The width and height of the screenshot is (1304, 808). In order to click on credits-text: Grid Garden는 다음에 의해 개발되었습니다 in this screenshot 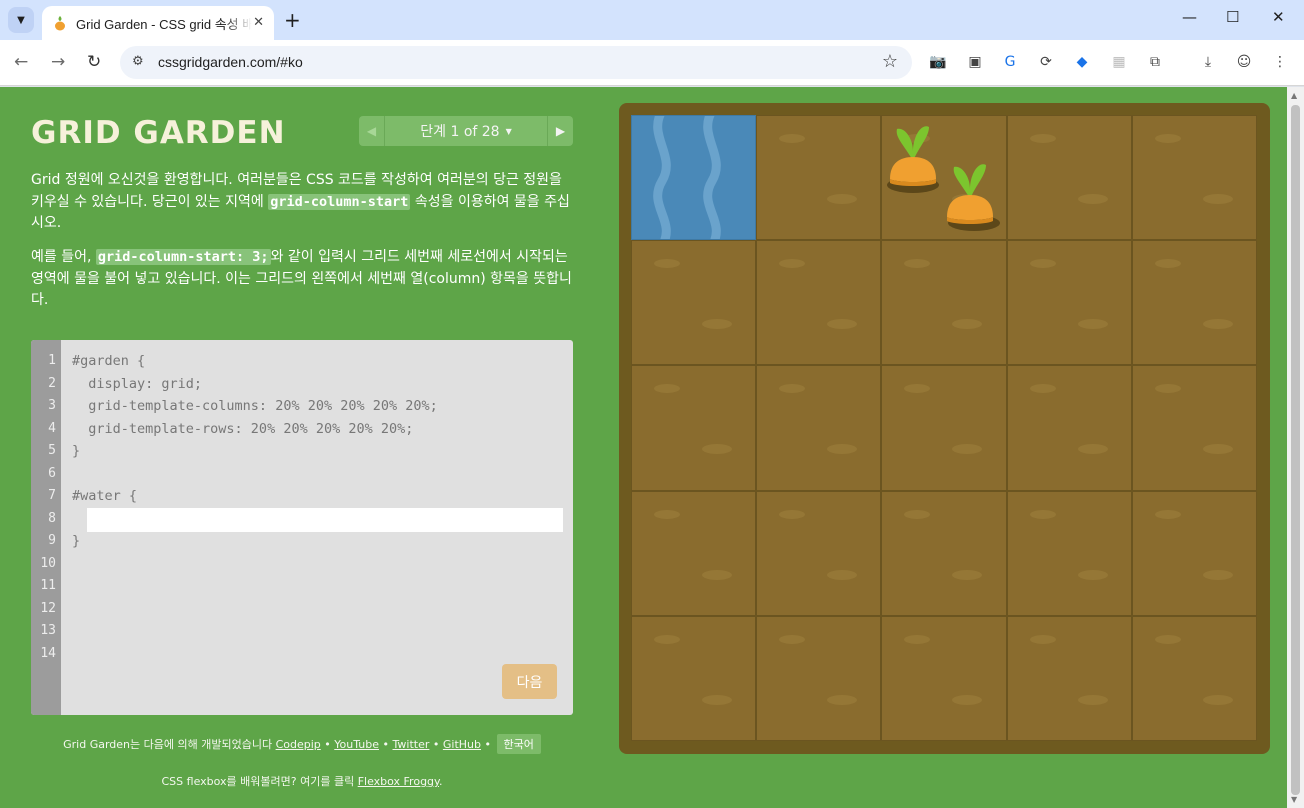, I will do `click(168, 744)`.